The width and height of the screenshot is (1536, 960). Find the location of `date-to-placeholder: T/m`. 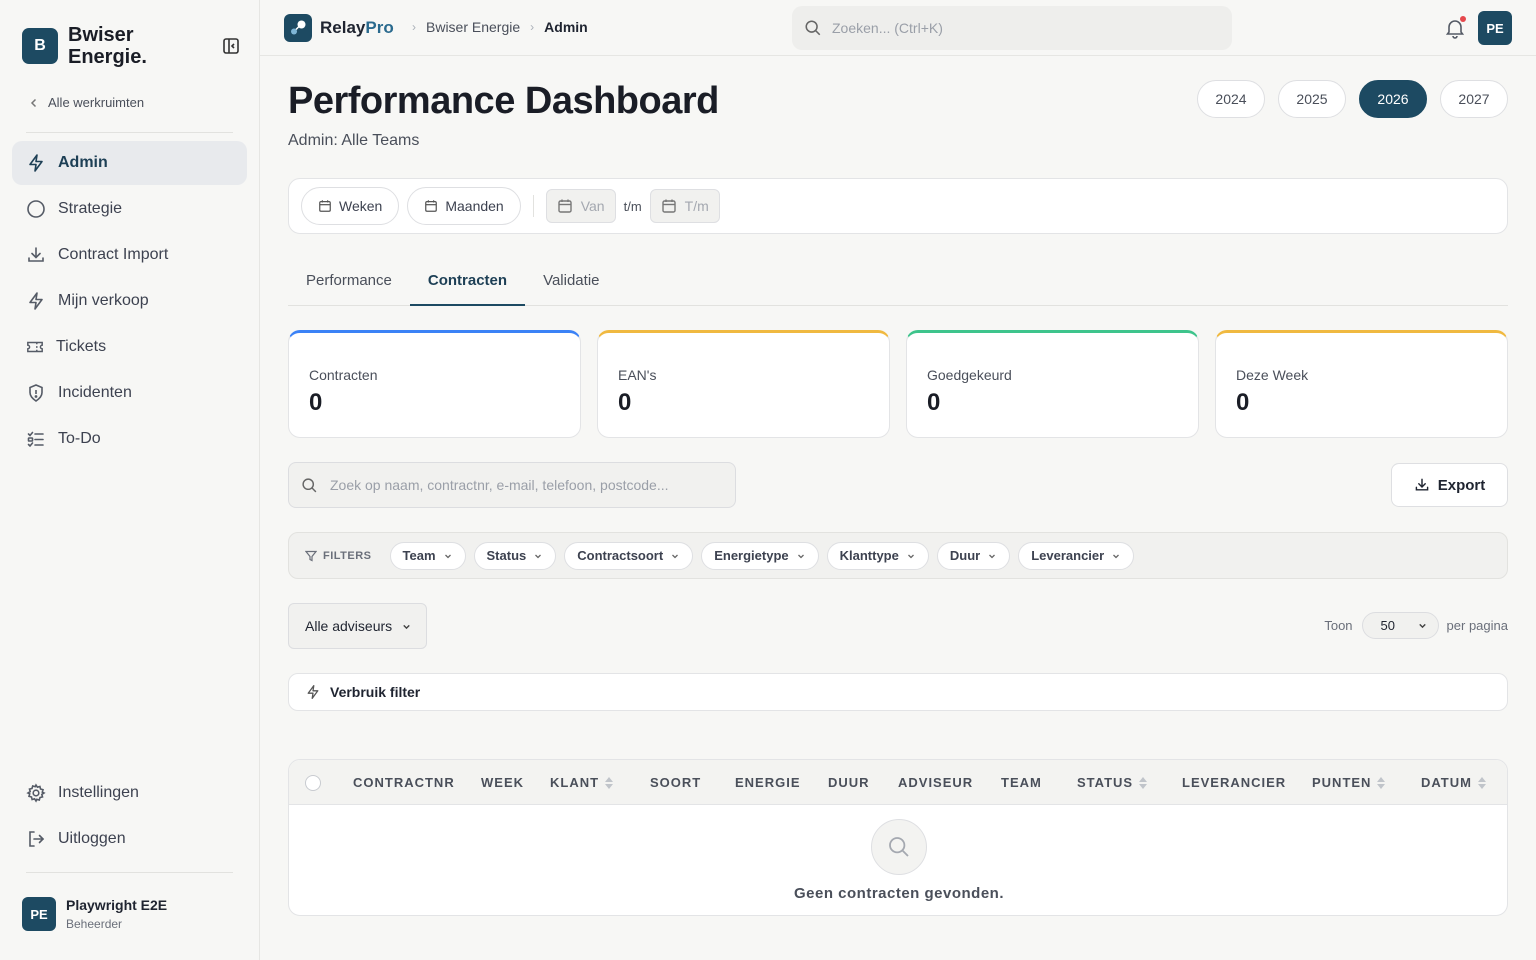

date-to-placeholder: T/m is located at coordinates (696, 206).